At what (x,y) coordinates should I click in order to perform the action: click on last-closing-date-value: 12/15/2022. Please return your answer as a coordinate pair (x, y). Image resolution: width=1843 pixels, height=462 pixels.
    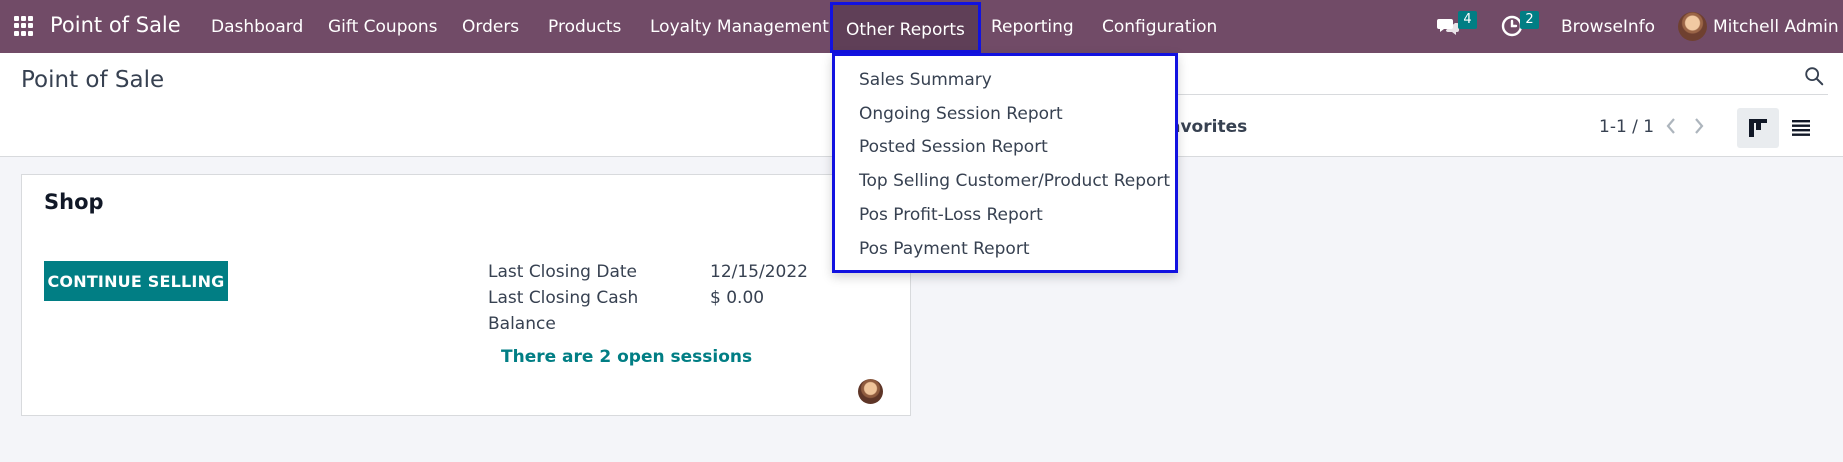
    Looking at the image, I should click on (759, 272).